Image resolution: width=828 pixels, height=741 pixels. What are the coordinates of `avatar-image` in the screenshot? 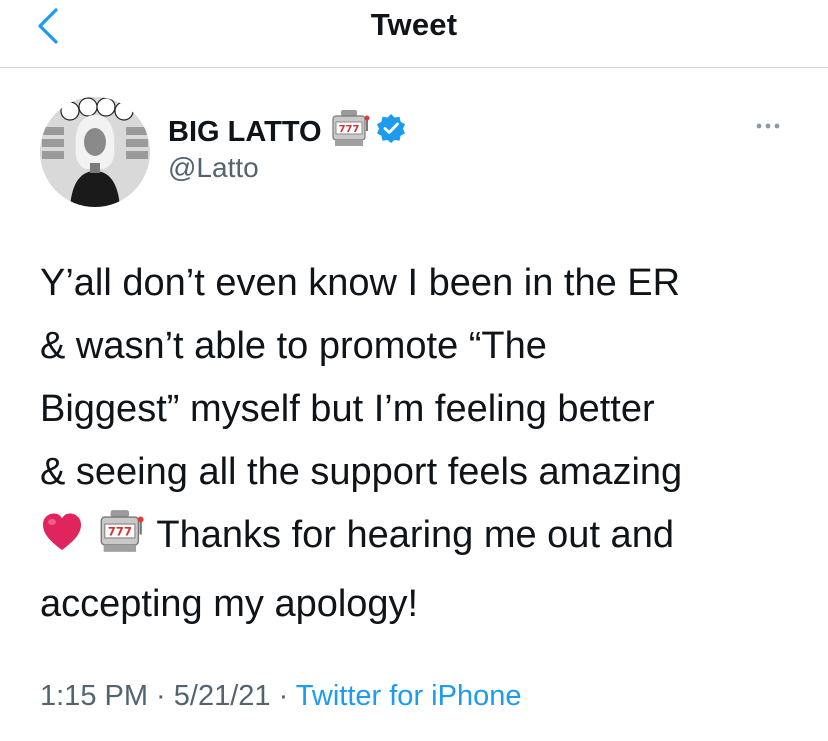 It's located at (95, 152).